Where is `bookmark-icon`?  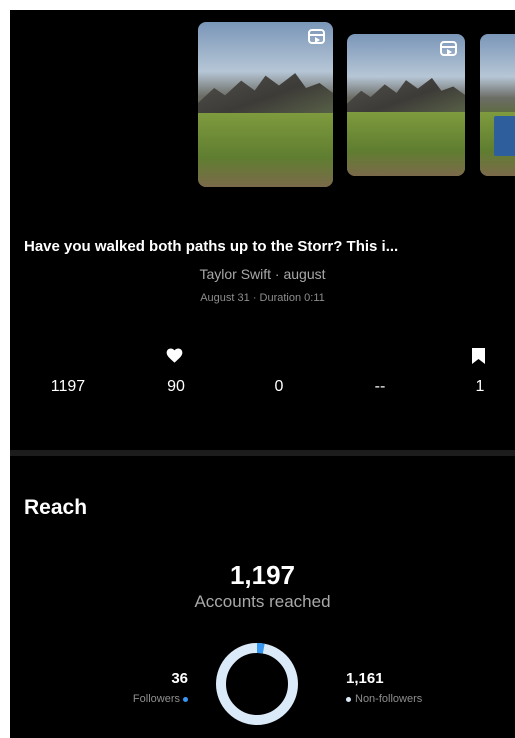
bookmark-icon is located at coordinates (478, 356).